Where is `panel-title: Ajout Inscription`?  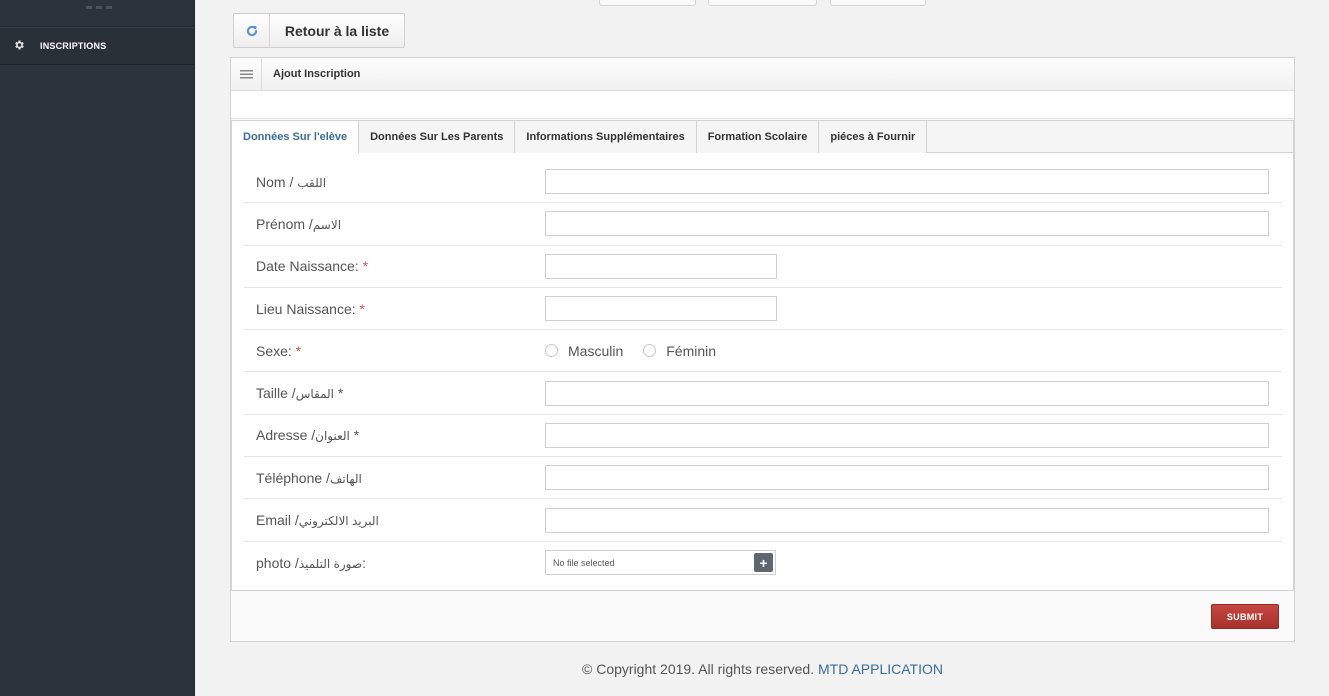 panel-title: Ajout Inscription is located at coordinates (317, 74).